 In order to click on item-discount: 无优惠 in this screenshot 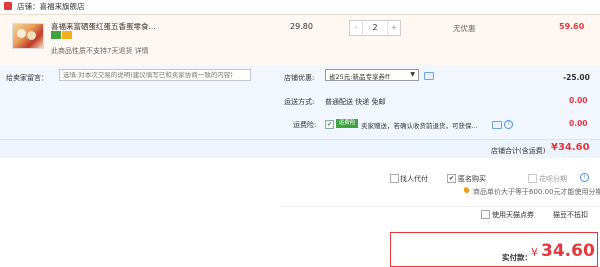, I will do `click(464, 28)`.